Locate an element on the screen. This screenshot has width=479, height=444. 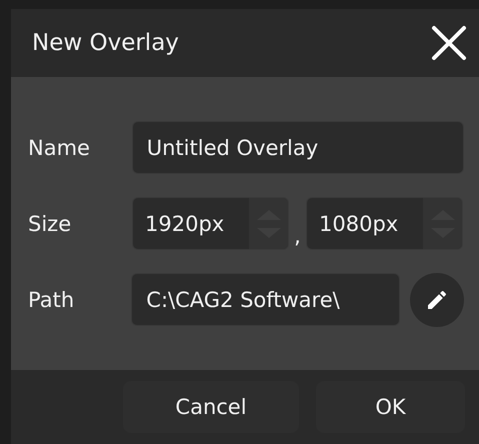
spin-box: 1920px is located at coordinates (210, 223).